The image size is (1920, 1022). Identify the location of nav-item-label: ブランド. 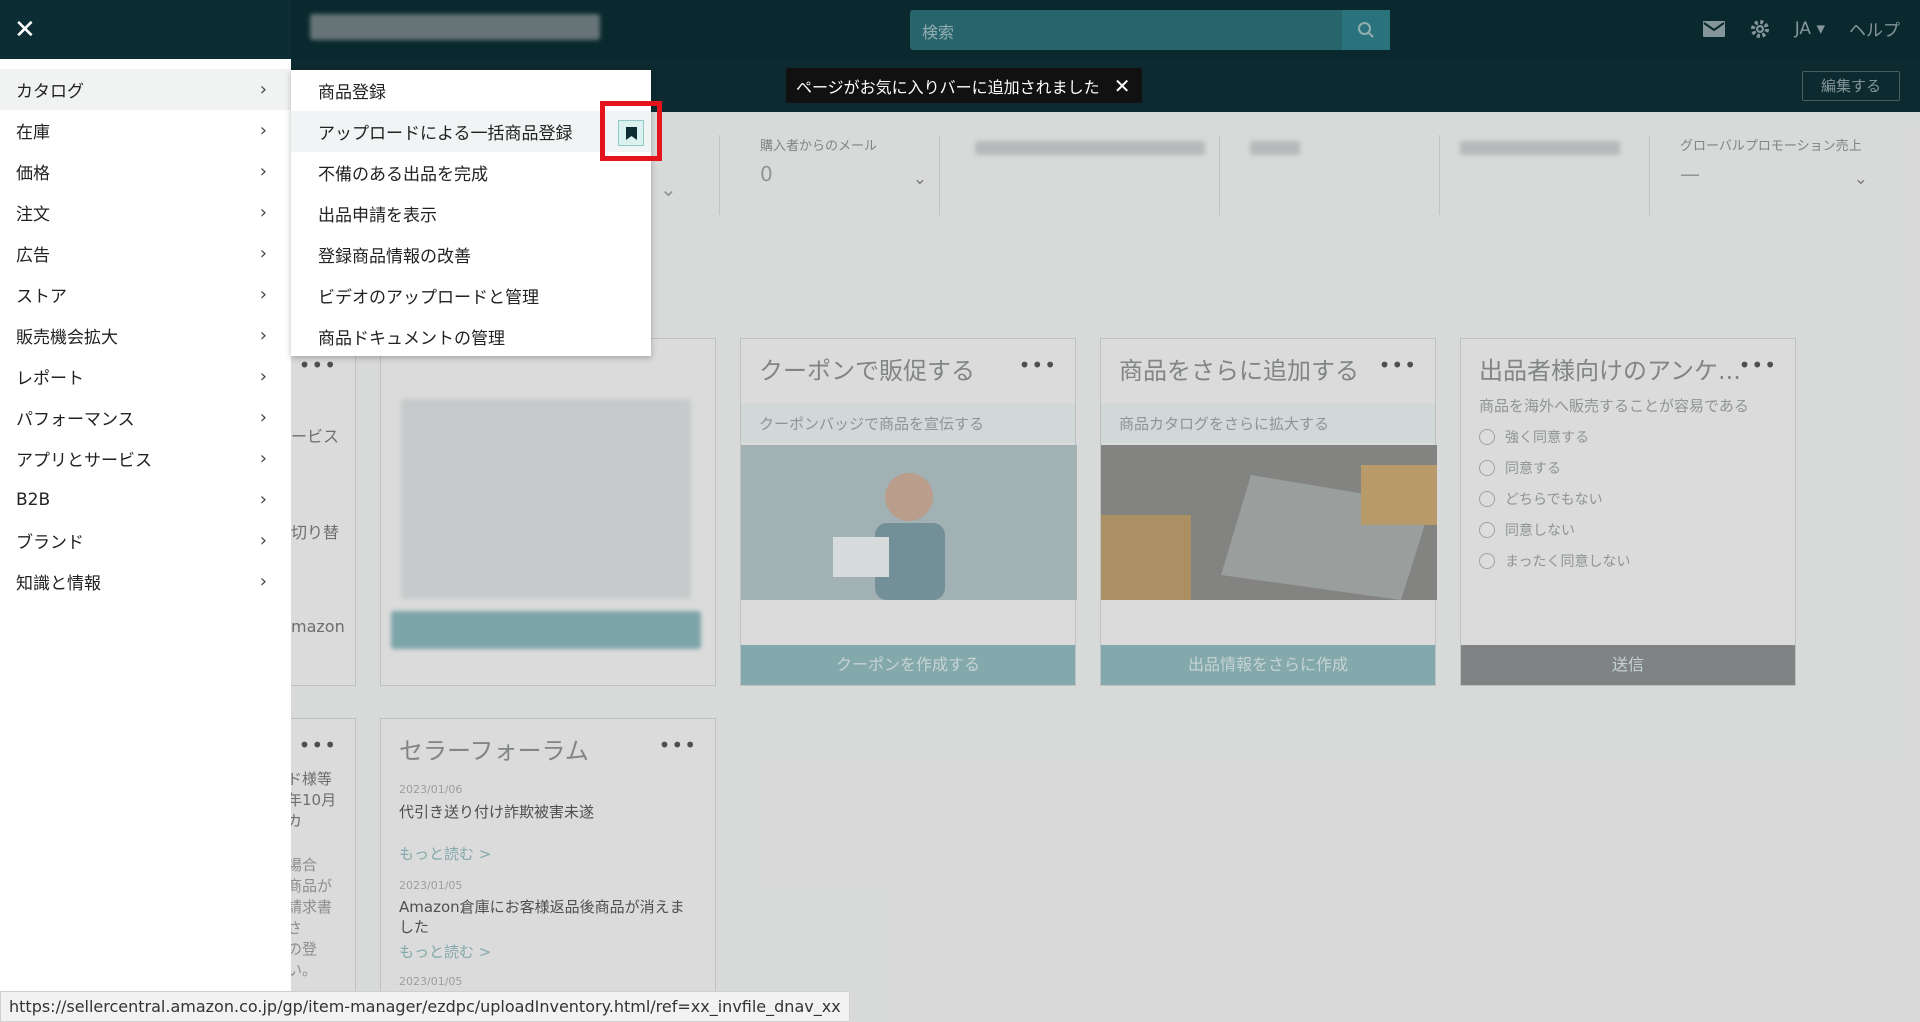
(50, 543).